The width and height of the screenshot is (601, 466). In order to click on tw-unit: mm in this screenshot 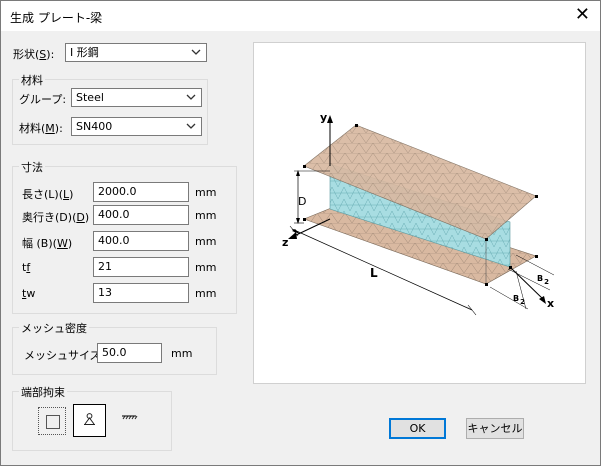, I will do `click(206, 293)`.